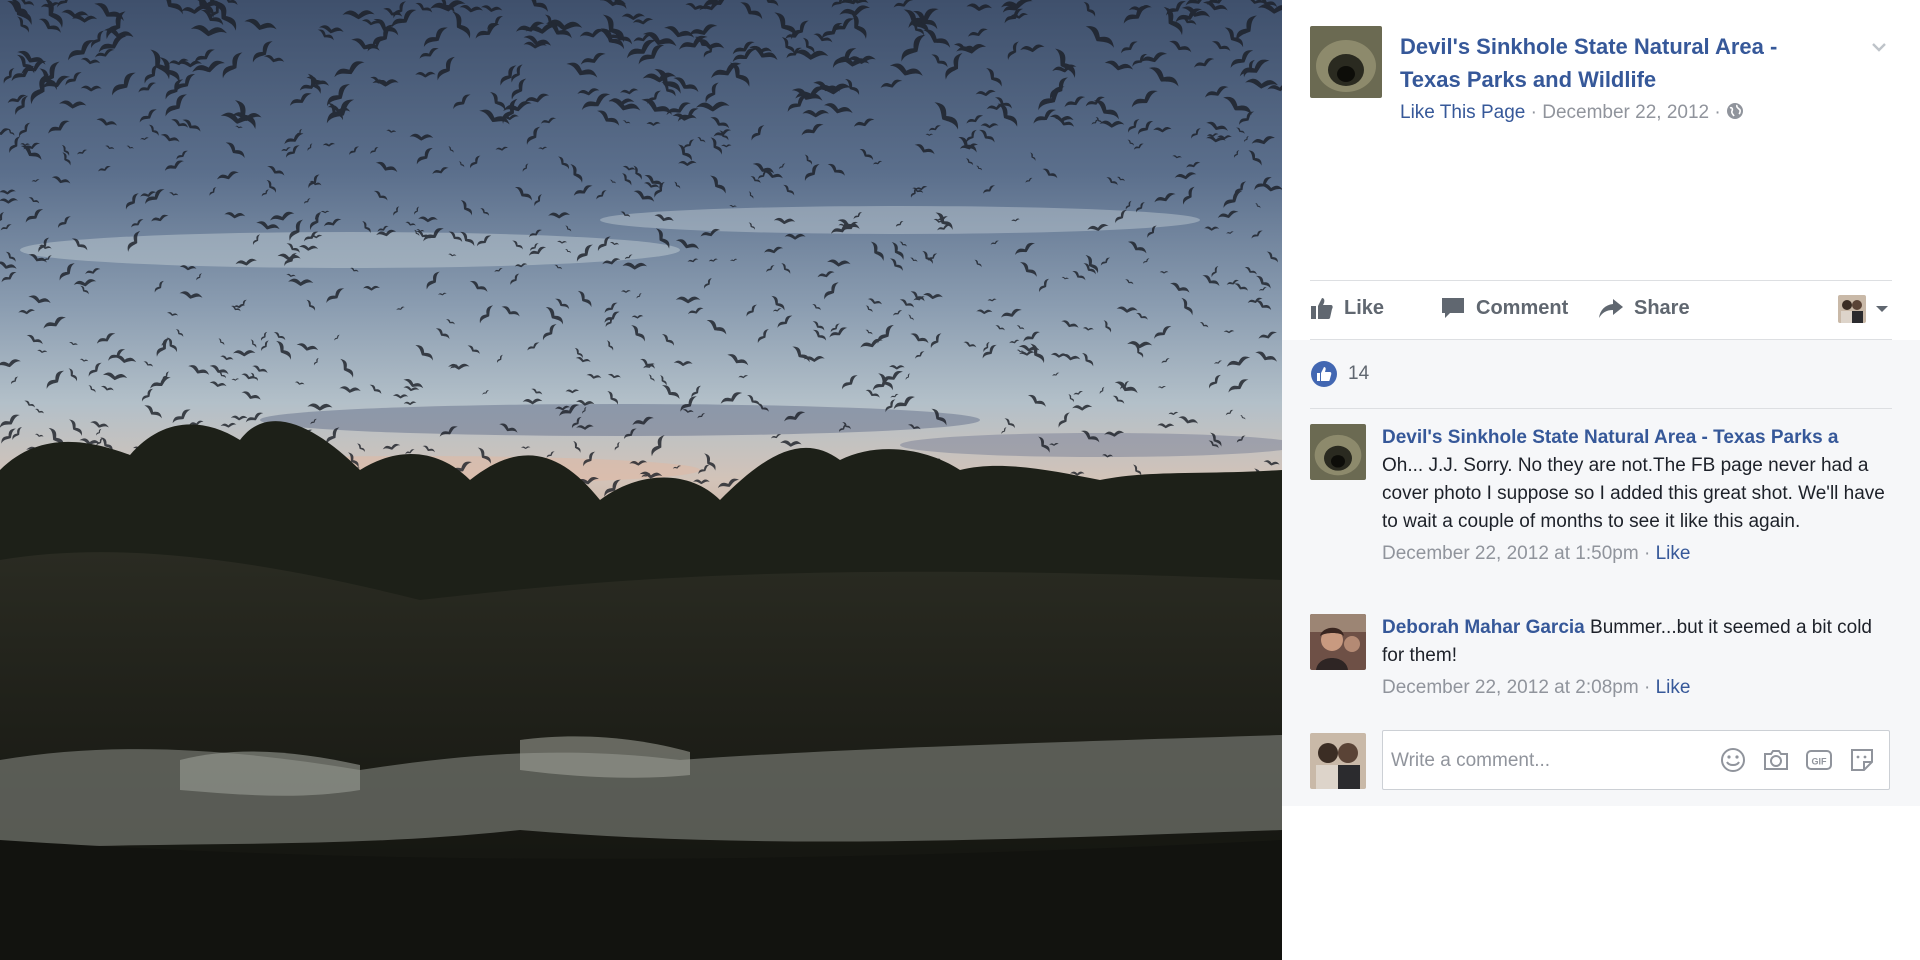 The height and width of the screenshot is (960, 1920). I want to click on sticker-icon, so click(1862, 760).